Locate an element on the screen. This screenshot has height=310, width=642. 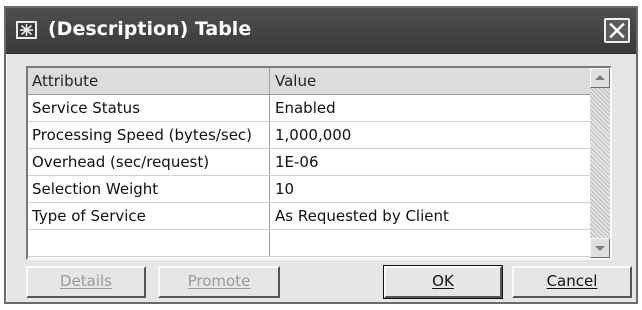
promote-button: Promote is located at coordinates (219, 282).